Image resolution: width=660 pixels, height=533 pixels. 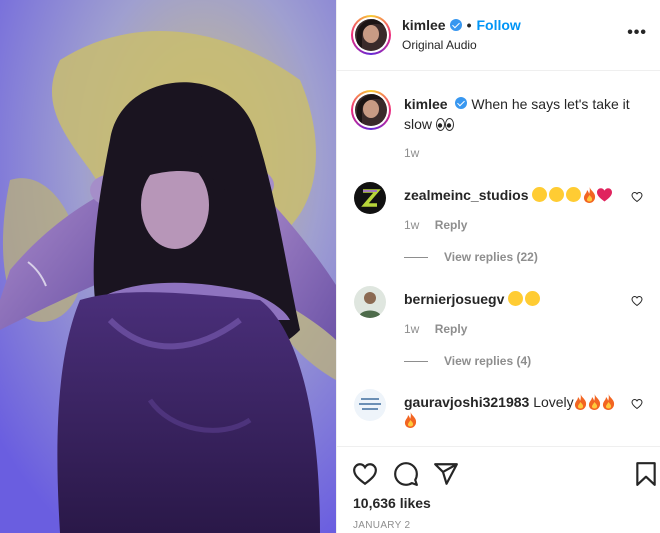 What do you see at coordinates (454, 299) in the screenshot?
I see `comment-username: bernierjosuegv` at bounding box center [454, 299].